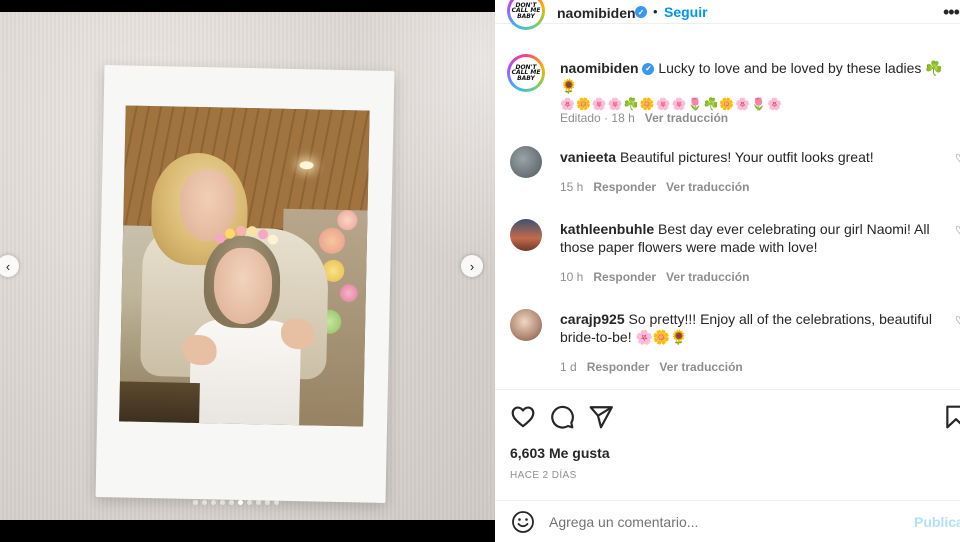 Image resolution: width=960 pixels, height=542 pixels. I want to click on comment-username: kathleenbuhle, so click(607, 229).